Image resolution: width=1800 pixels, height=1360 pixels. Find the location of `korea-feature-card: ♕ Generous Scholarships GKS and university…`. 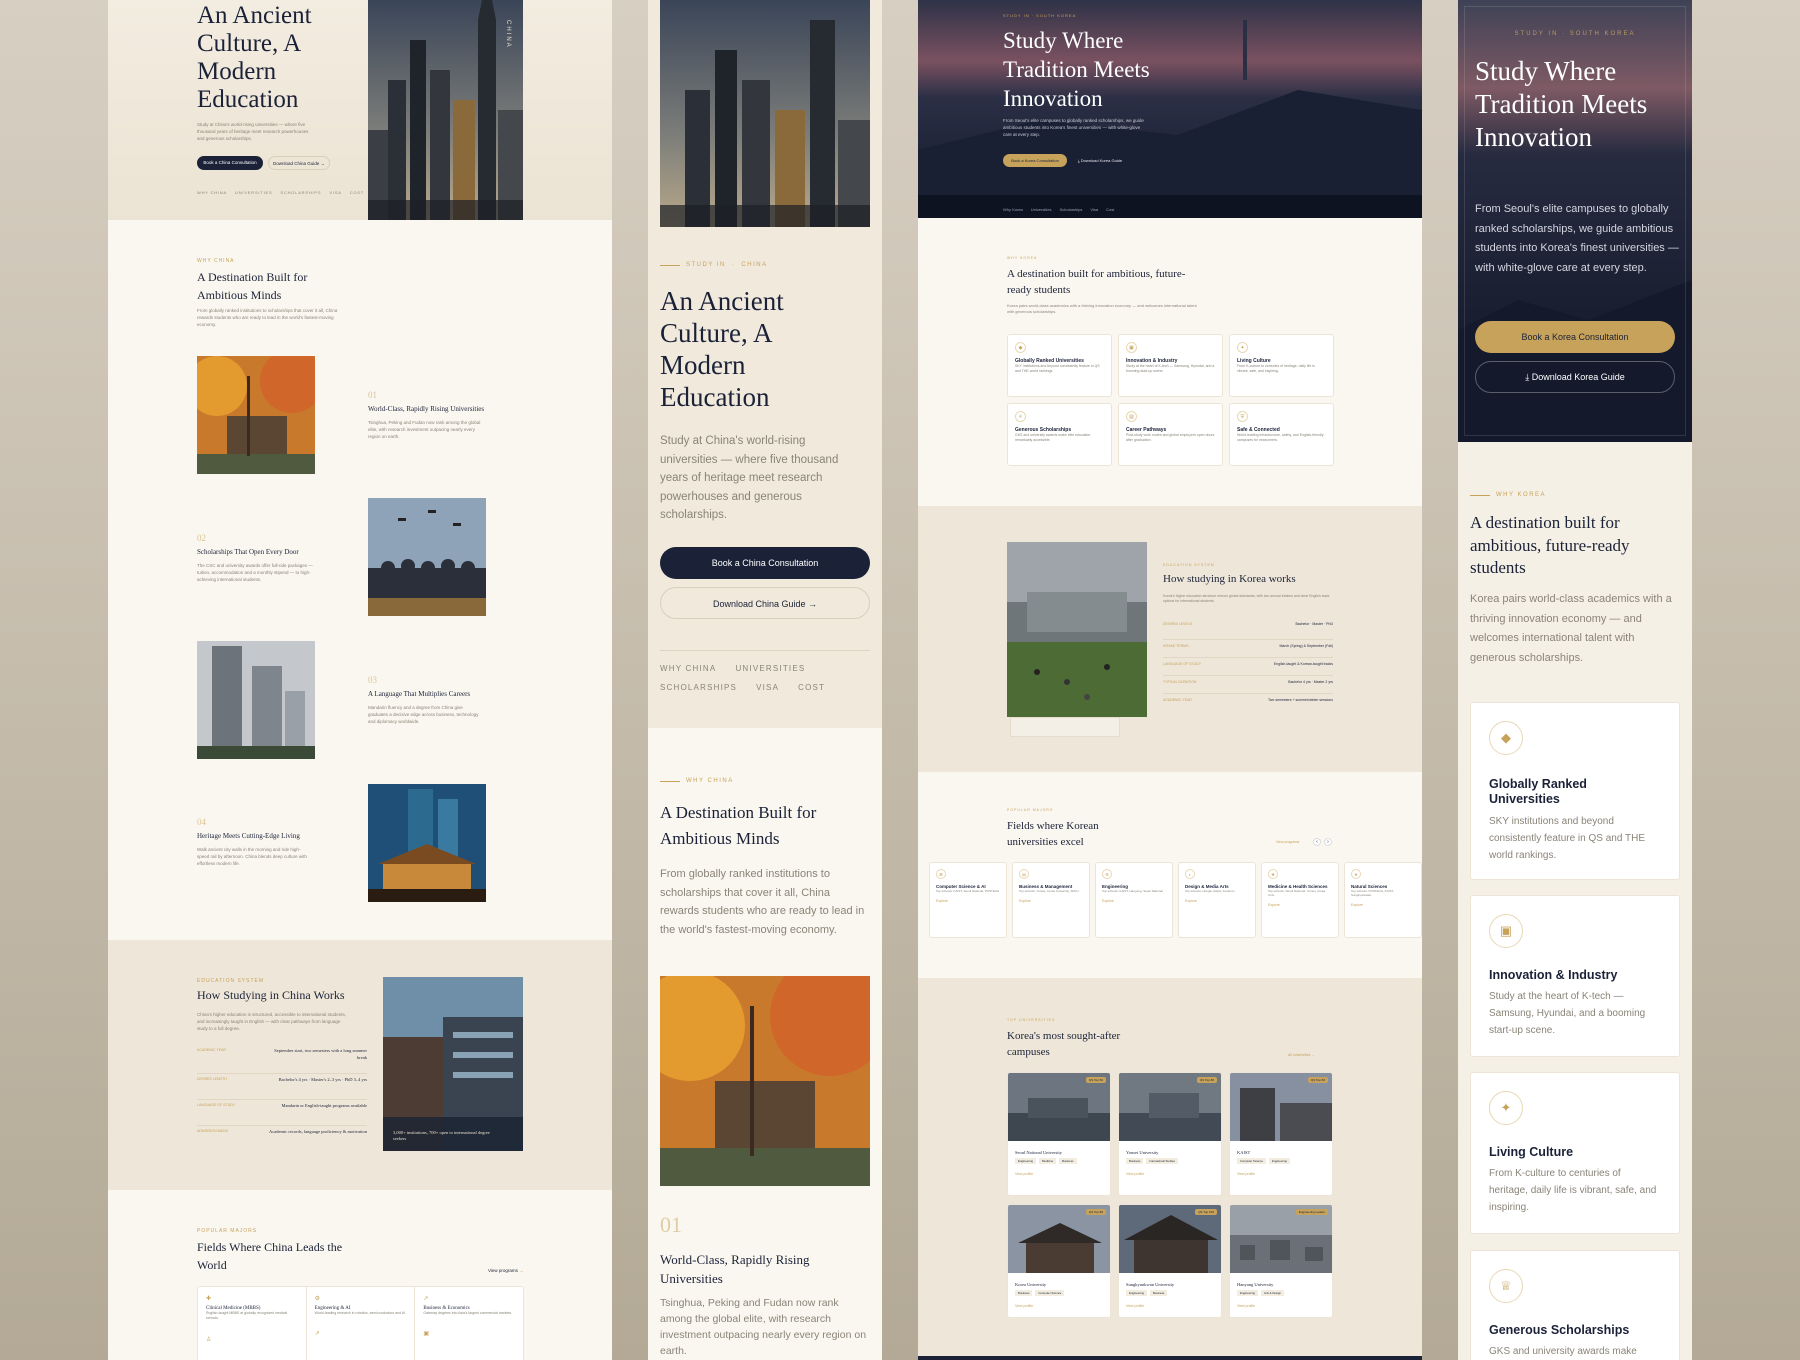

korea-feature-card: ♕ Generous Scholarships GKS and university… is located at coordinates (1575, 1305).